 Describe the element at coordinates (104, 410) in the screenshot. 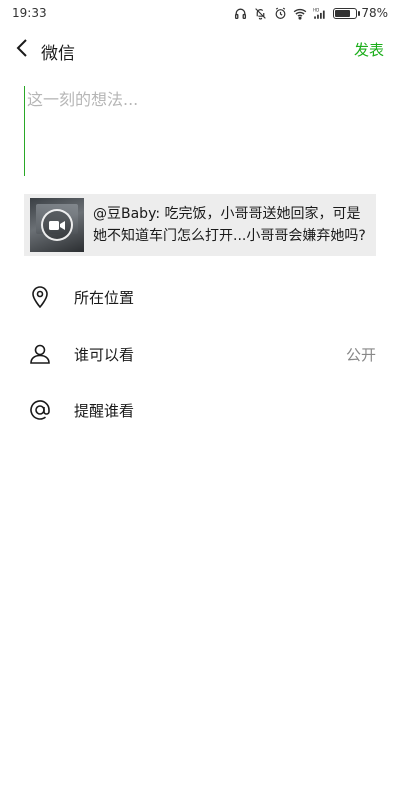

I see `option-mention-label: 提醒谁看` at that location.